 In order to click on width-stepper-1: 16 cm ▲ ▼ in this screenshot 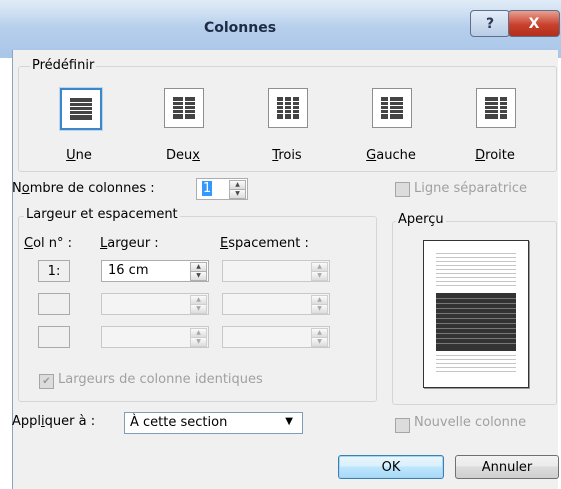, I will do `click(155, 271)`.